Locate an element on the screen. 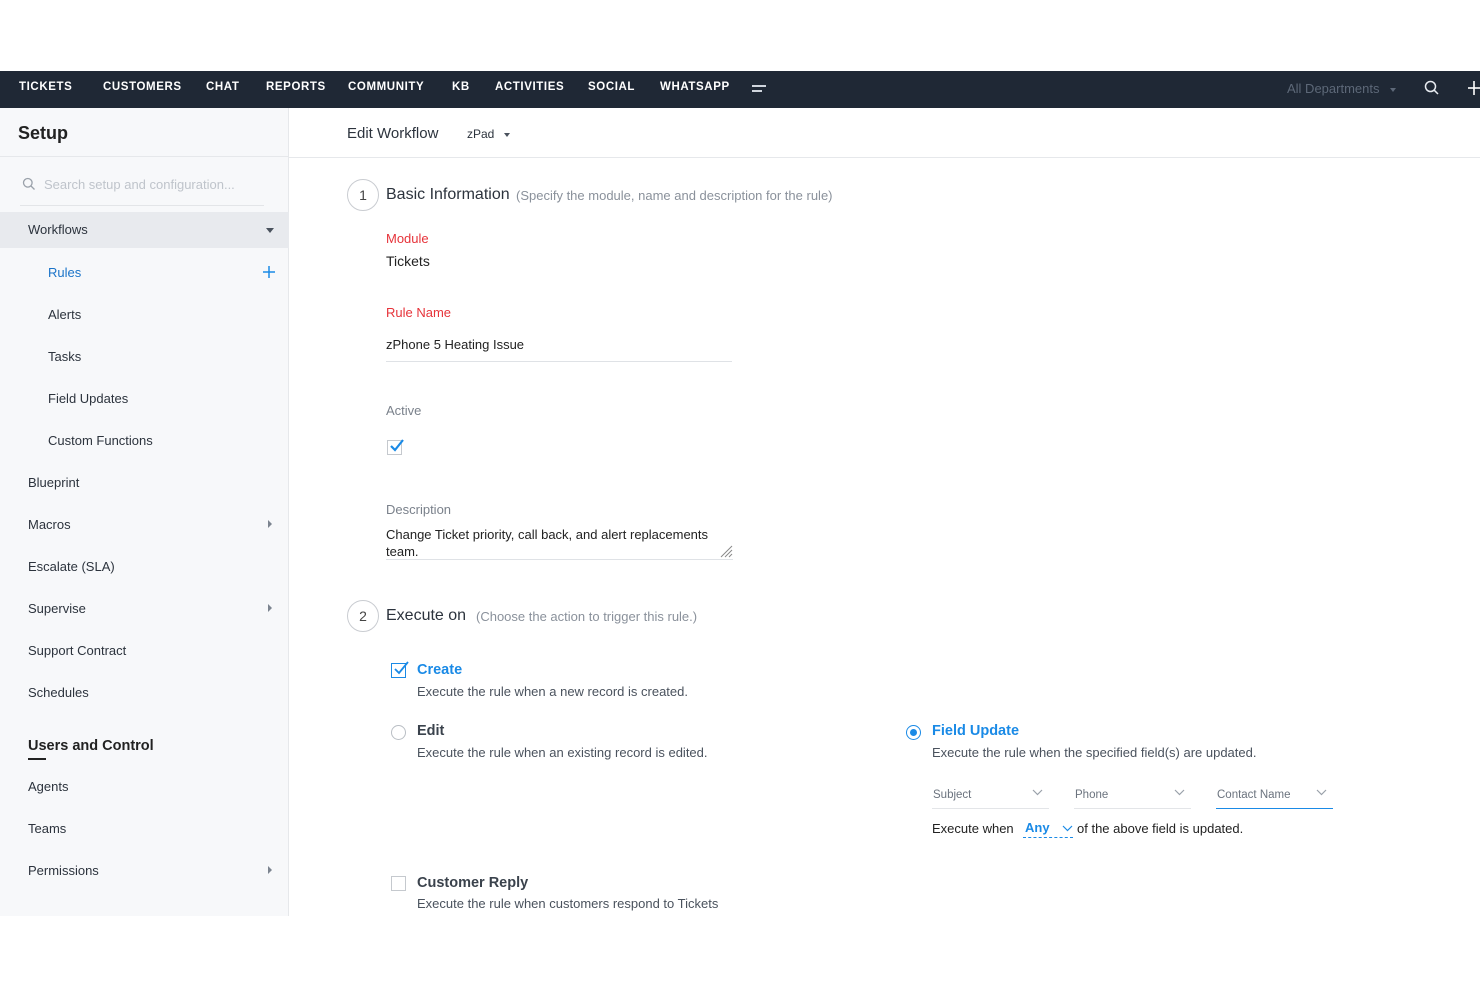 The height and width of the screenshot is (987, 1480). sidebar-item-label: Schedules is located at coordinates (58, 692).